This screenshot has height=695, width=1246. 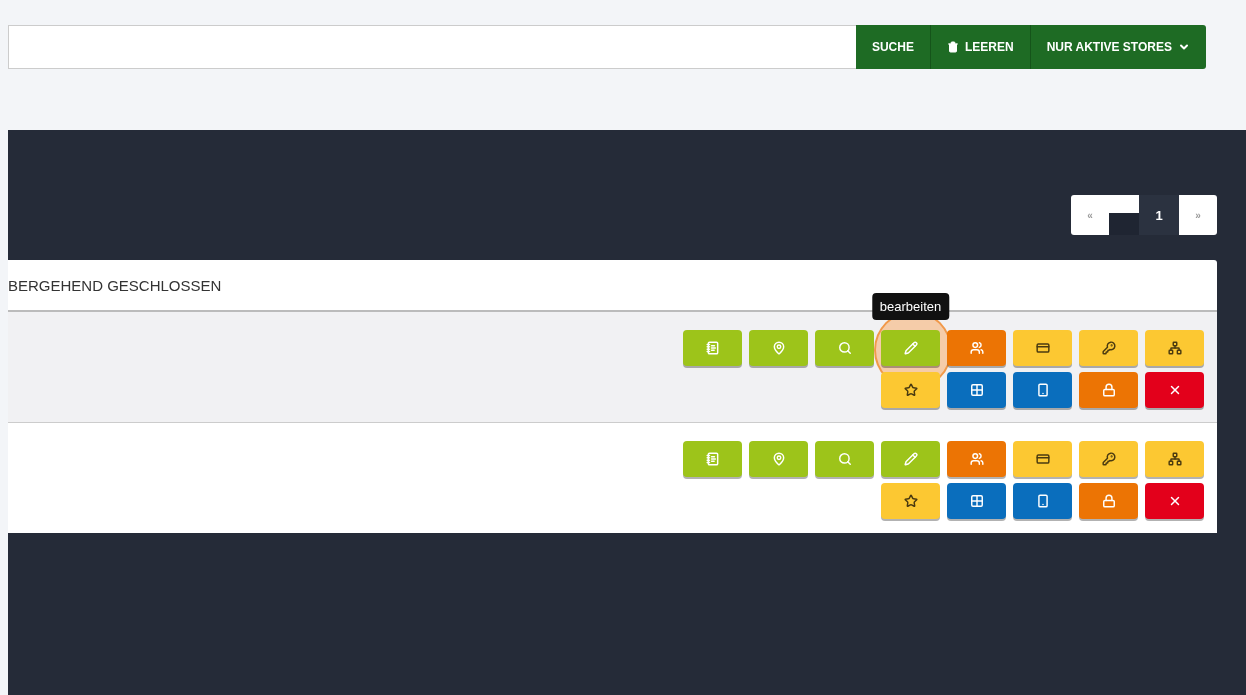 I want to click on page-link: 1, so click(x=1159, y=215).